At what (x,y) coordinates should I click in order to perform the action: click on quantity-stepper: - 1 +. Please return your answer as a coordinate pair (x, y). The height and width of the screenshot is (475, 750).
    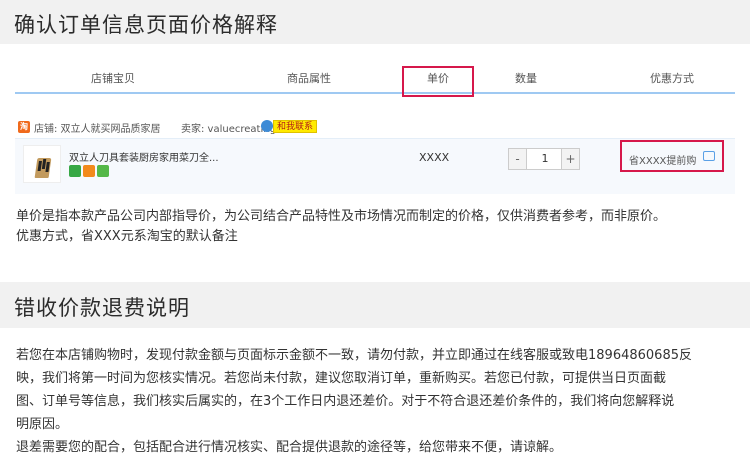
    Looking at the image, I should click on (544, 159).